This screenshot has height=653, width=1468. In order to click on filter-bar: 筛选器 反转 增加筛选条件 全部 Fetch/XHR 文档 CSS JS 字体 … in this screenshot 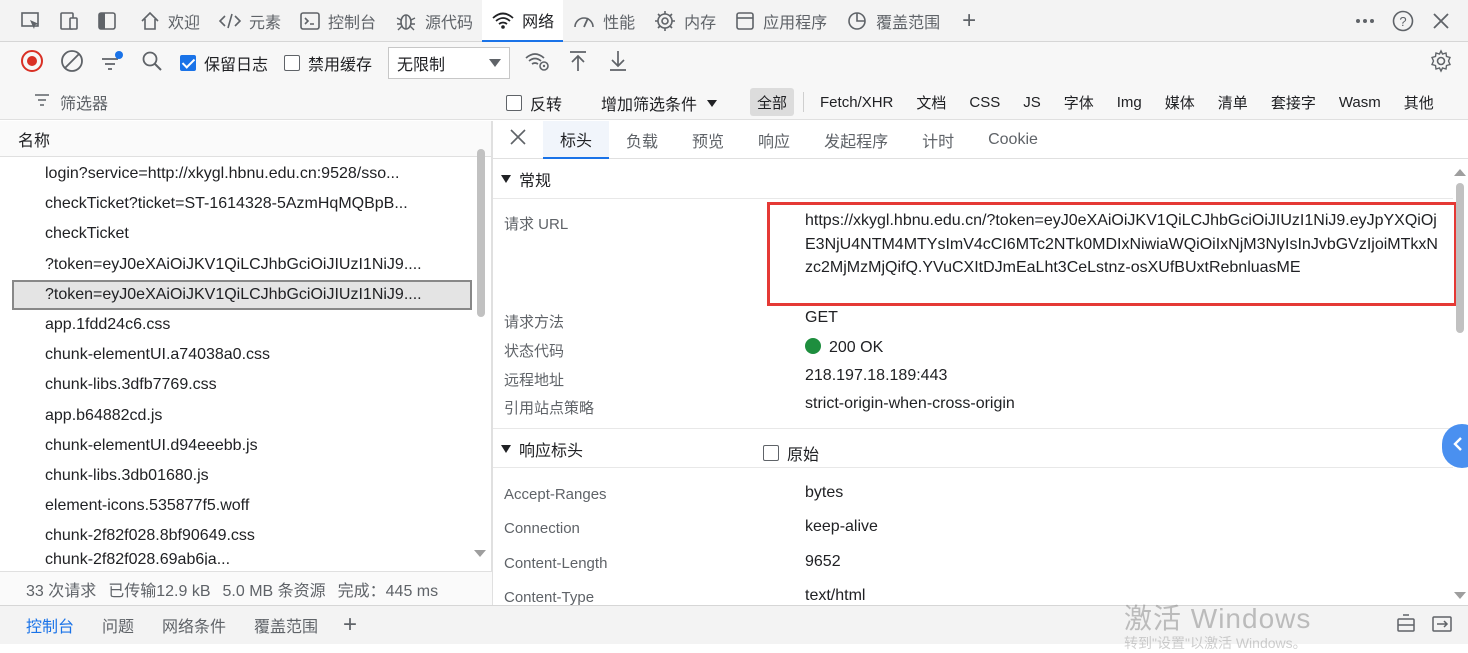, I will do `click(734, 102)`.